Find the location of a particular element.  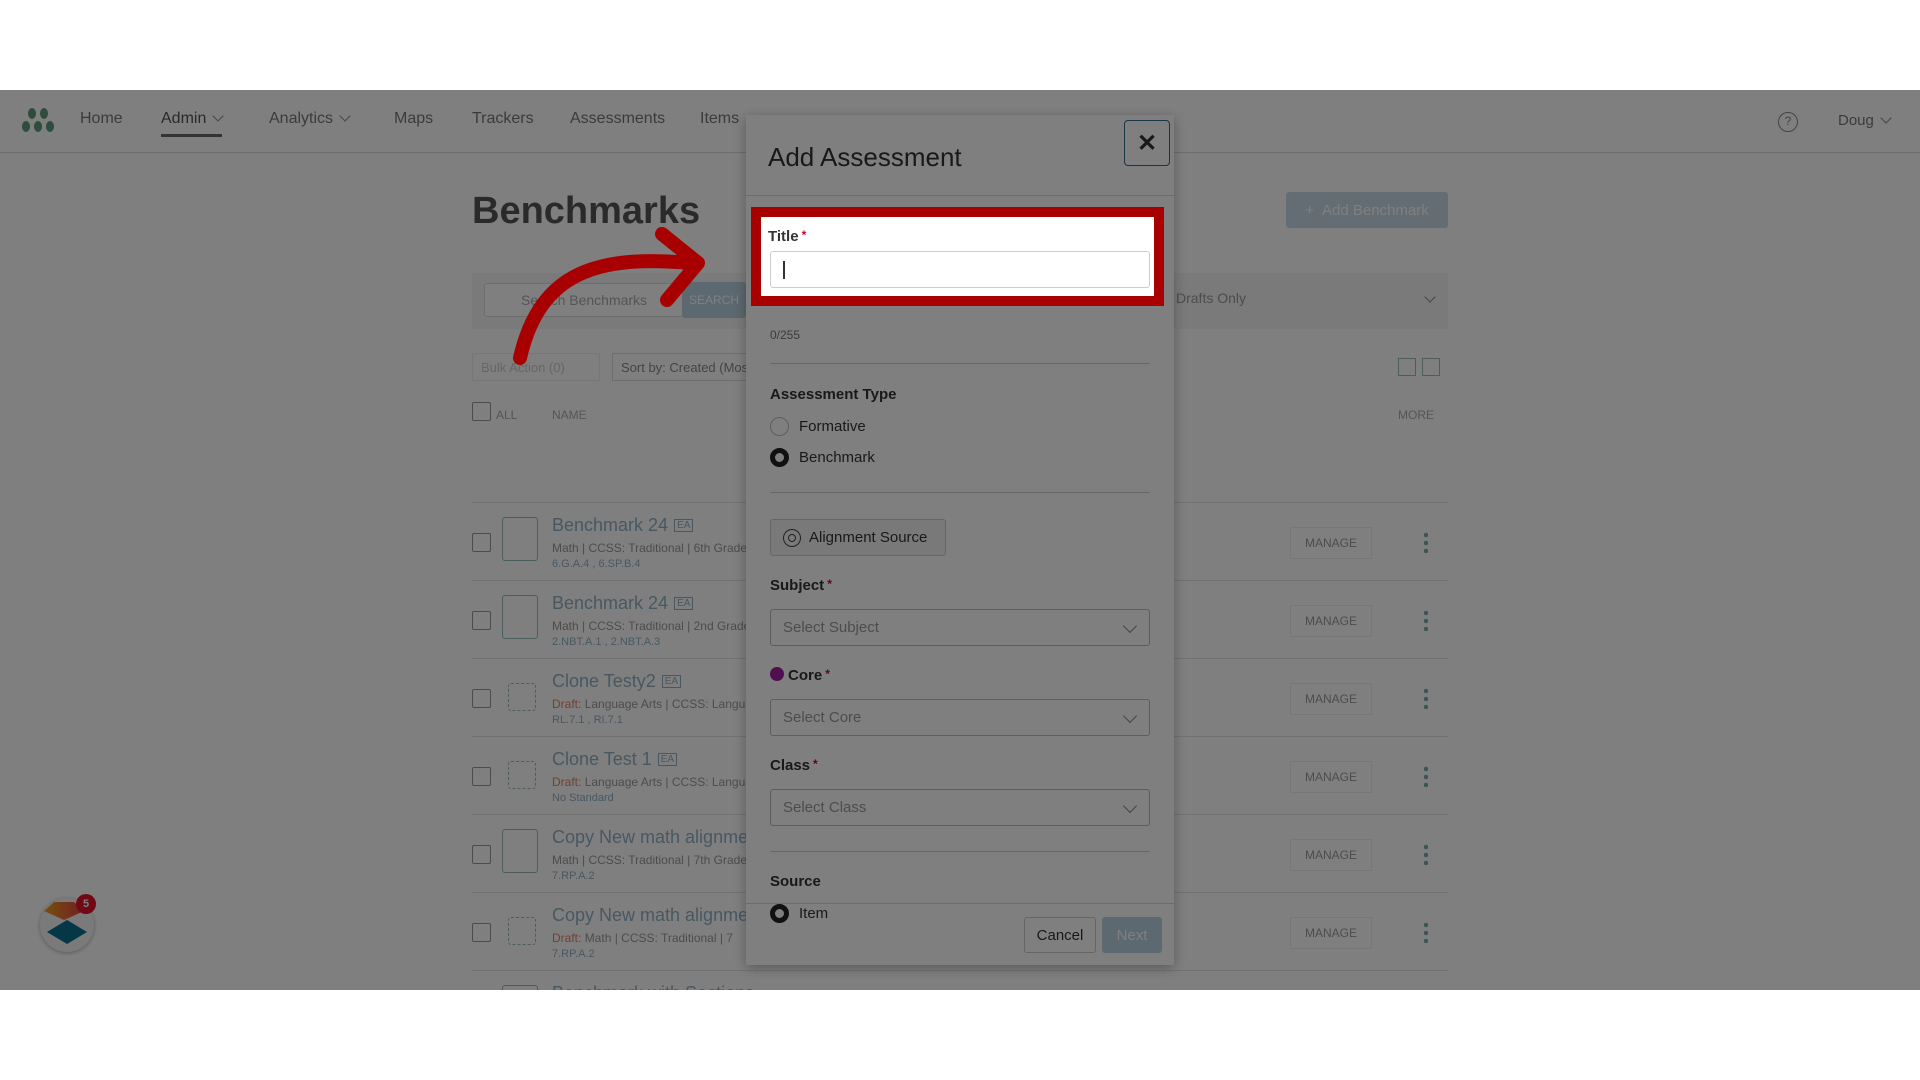

title-input is located at coordinates (960, 269).